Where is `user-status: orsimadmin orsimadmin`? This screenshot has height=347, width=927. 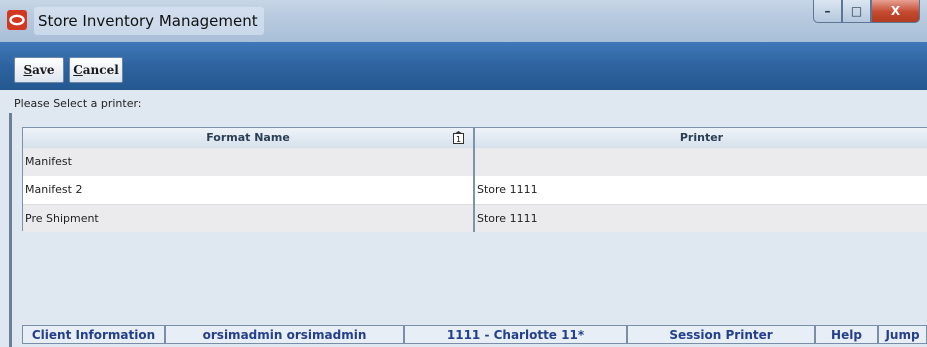 user-status: orsimadmin orsimadmin is located at coordinates (284, 334).